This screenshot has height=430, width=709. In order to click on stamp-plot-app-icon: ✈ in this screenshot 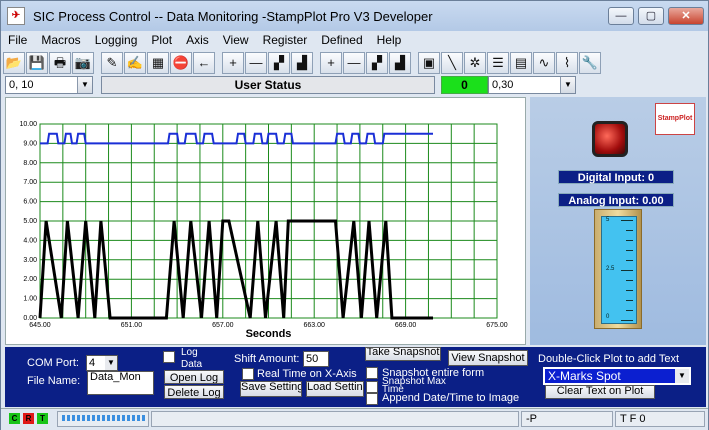, I will do `click(16, 16)`.